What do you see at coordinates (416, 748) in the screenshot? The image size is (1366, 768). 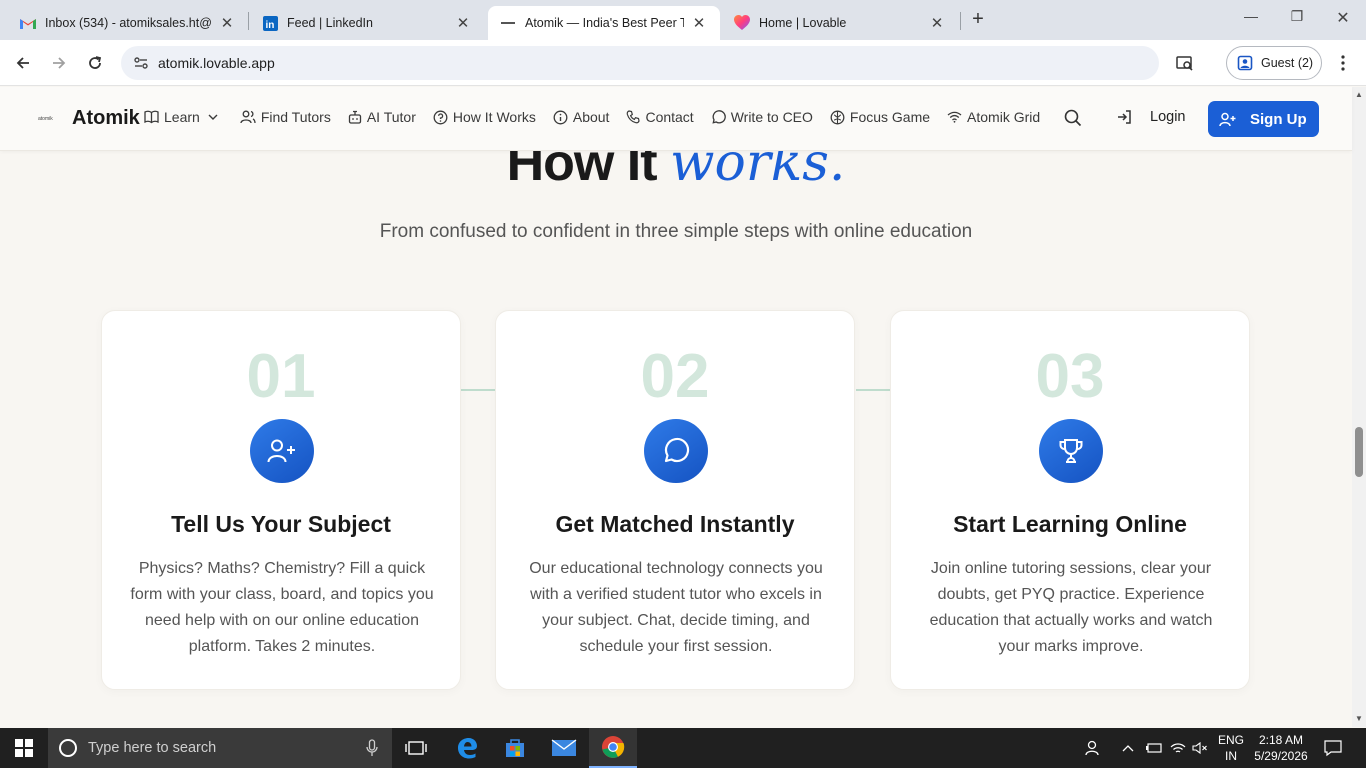 I see `task-view-button` at bounding box center [416, 748].